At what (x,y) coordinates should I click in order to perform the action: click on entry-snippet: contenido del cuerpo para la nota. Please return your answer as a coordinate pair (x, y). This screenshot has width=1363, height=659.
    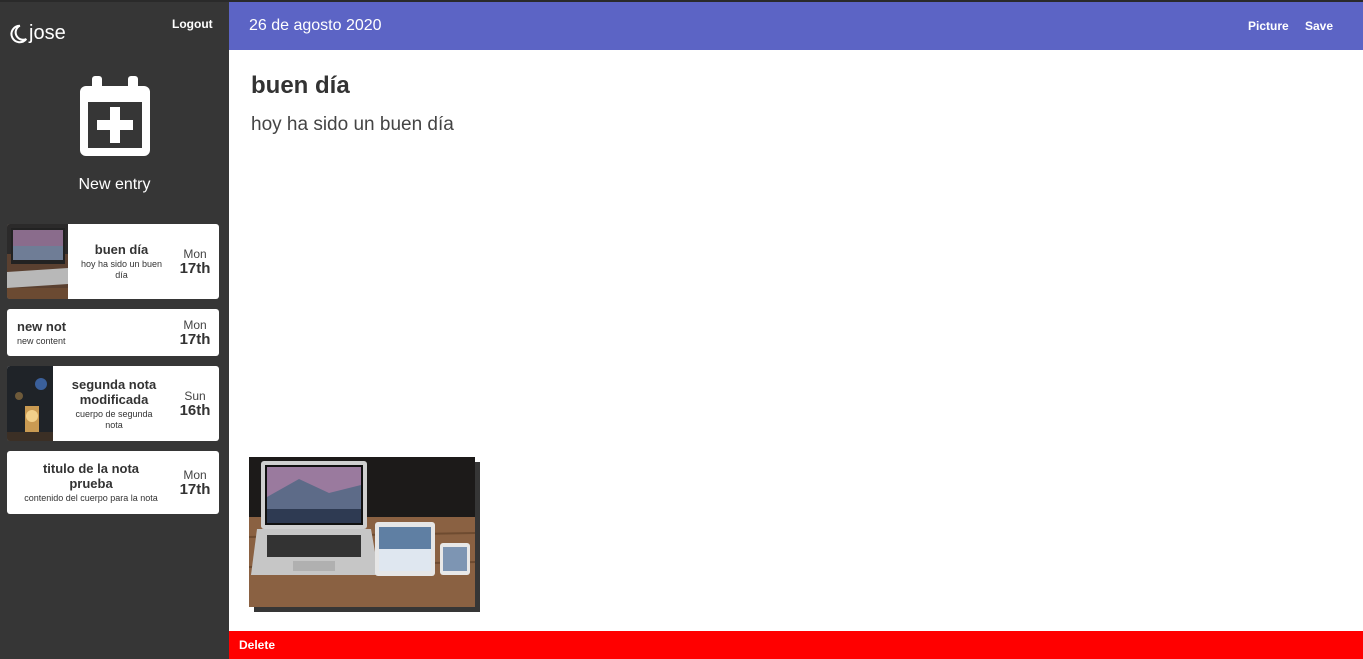
    Looking at the image, I should click on (91, 498).